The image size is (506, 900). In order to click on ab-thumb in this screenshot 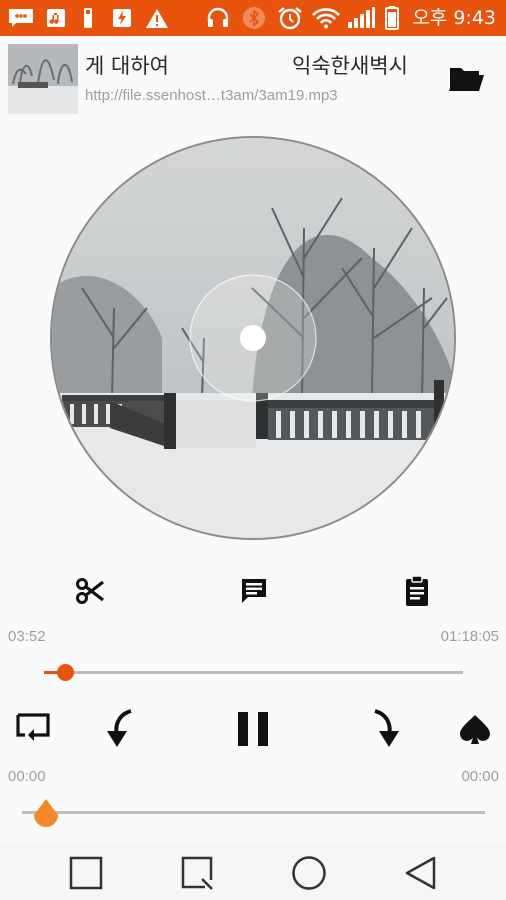, I will do `click(46, 813)`.